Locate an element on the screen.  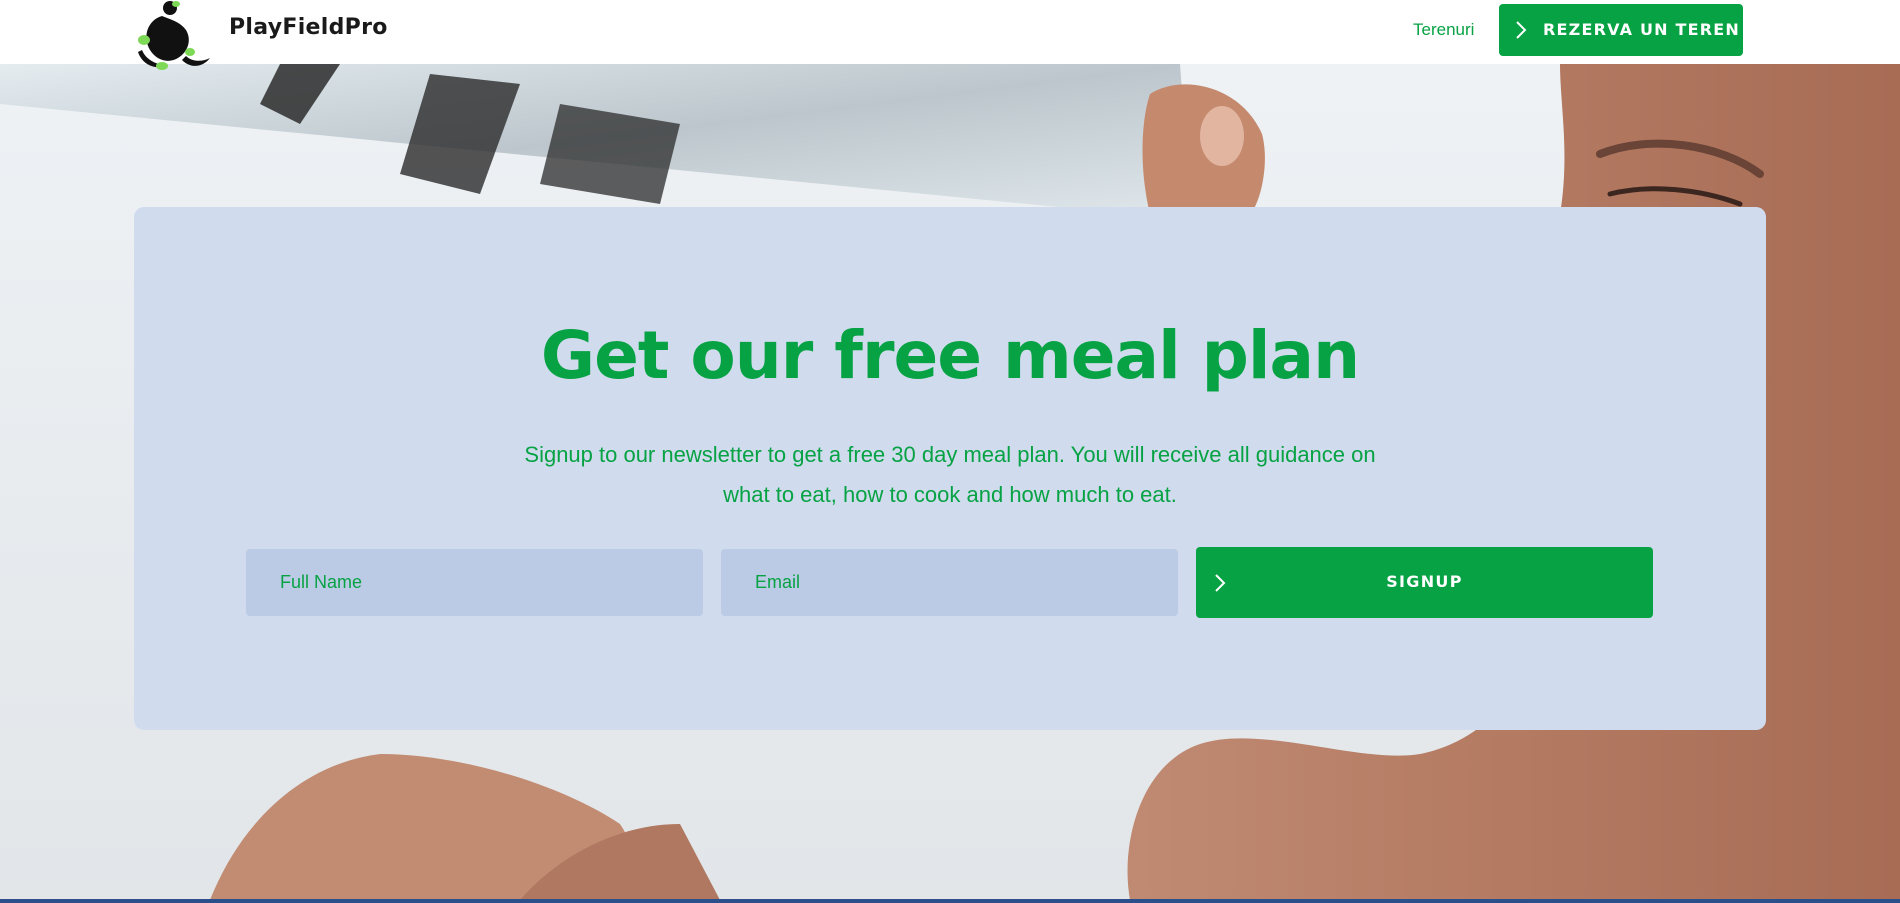
newsletter-title: Get our free meal plan is located at coordinates (950, 355).